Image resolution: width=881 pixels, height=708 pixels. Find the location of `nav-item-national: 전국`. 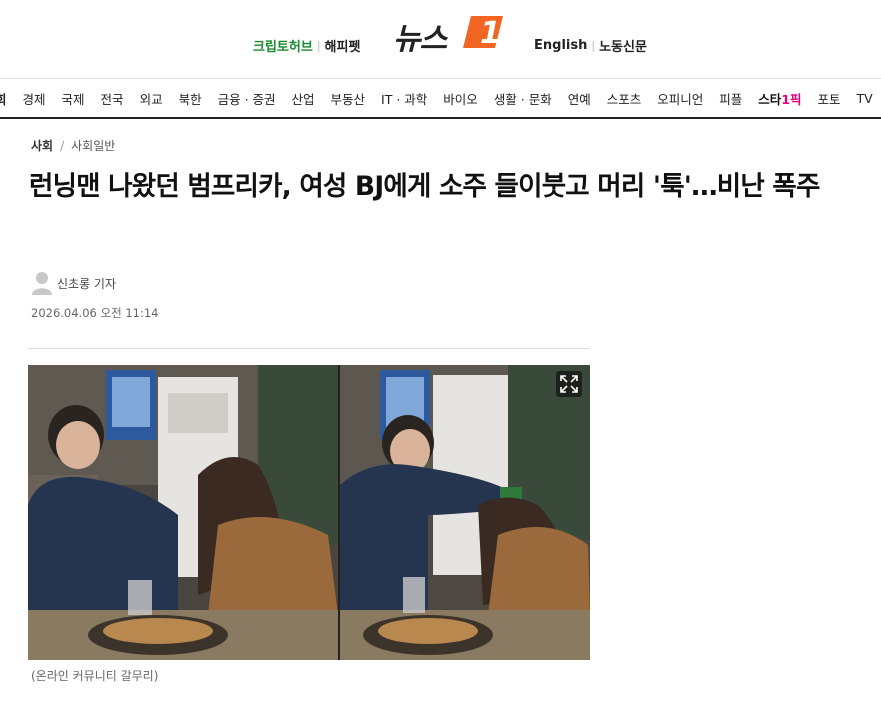

nav-item-national: 전국 is located at coordinates (112, 98).